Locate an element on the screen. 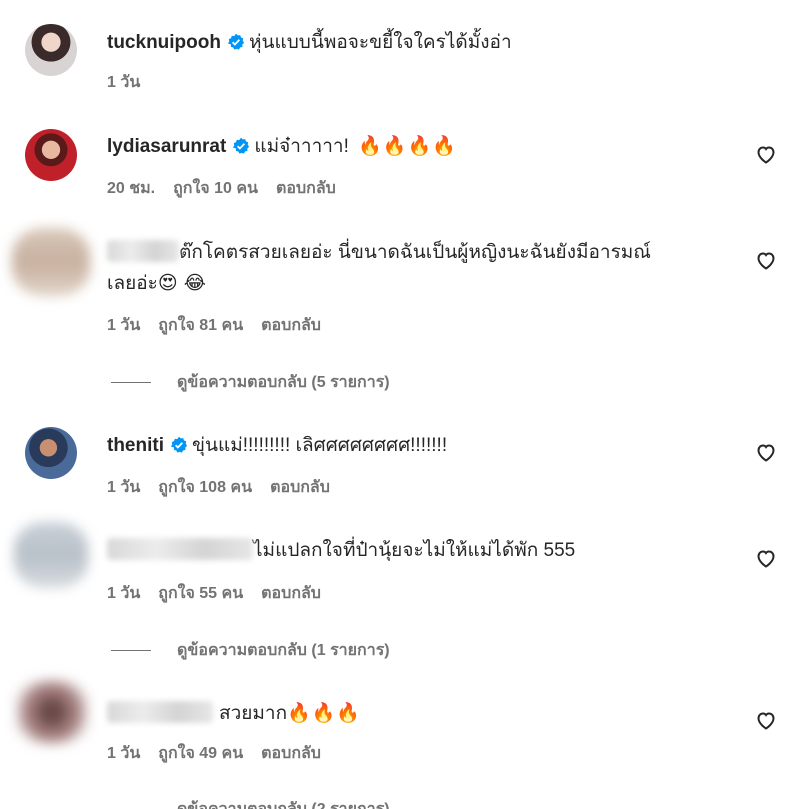 The width and height of the screenshot is (800, 809). comment-meta: 1 วัน ถูกใจ 55 คน ตอบกลับ is located at coordinates (223, 593).